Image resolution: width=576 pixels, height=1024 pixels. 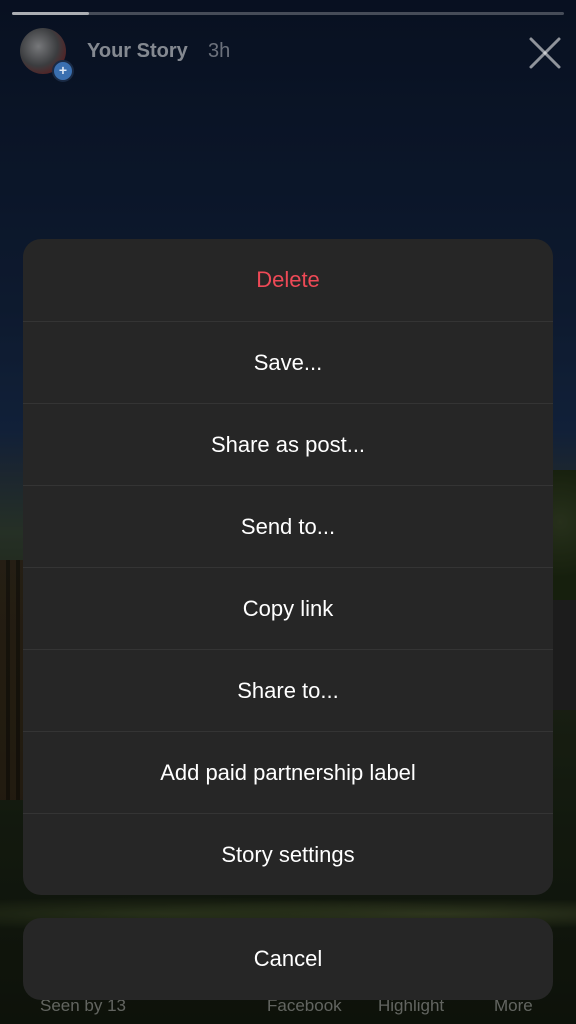 What do you see at coordinates (288, 959) in the screenshot?
I see `cancel-button: Cancel` at bounding box center [288, 959].